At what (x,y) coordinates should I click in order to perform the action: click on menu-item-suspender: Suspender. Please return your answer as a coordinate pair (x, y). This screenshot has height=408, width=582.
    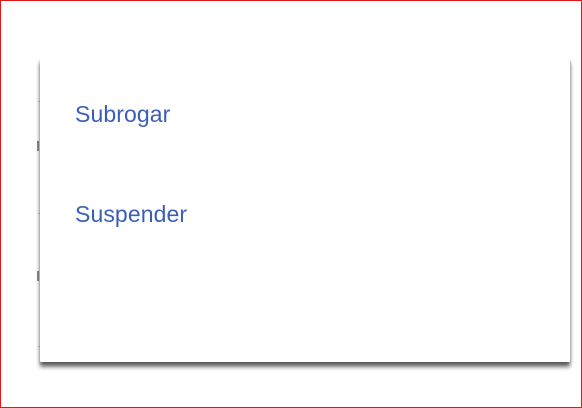
    Looking at the image, I should click on (131, 214).